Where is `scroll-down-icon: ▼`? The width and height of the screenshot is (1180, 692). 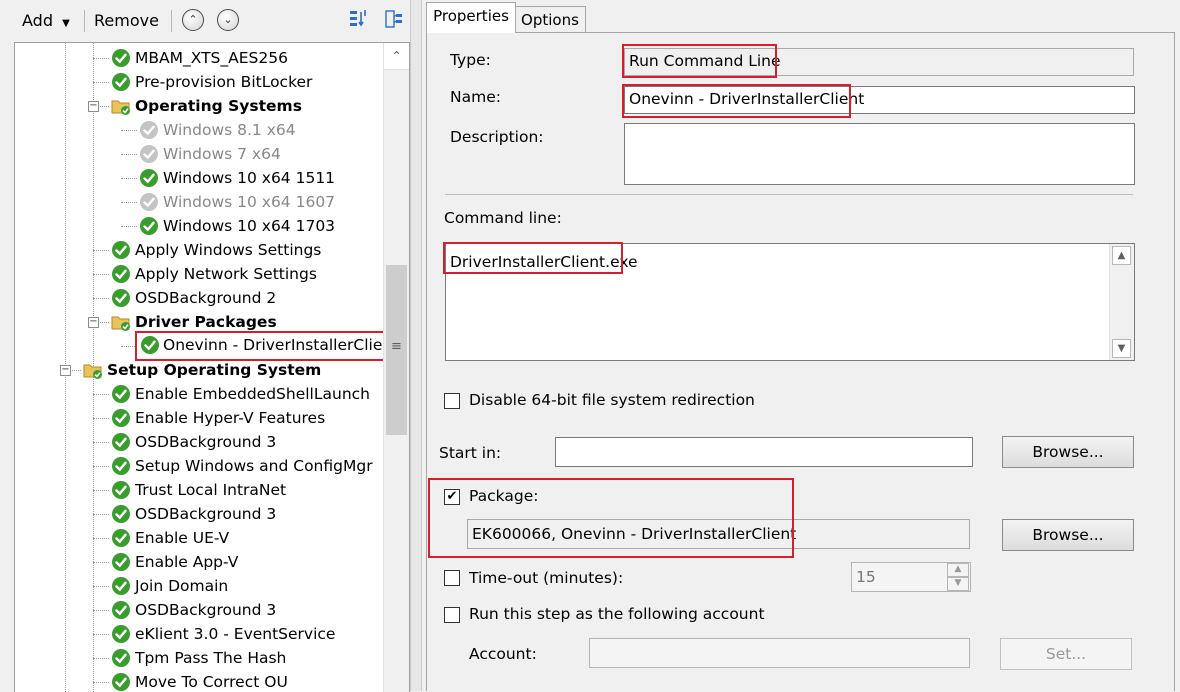
scroll-down-icon: ▼ is located at coordinates (1121, 348).